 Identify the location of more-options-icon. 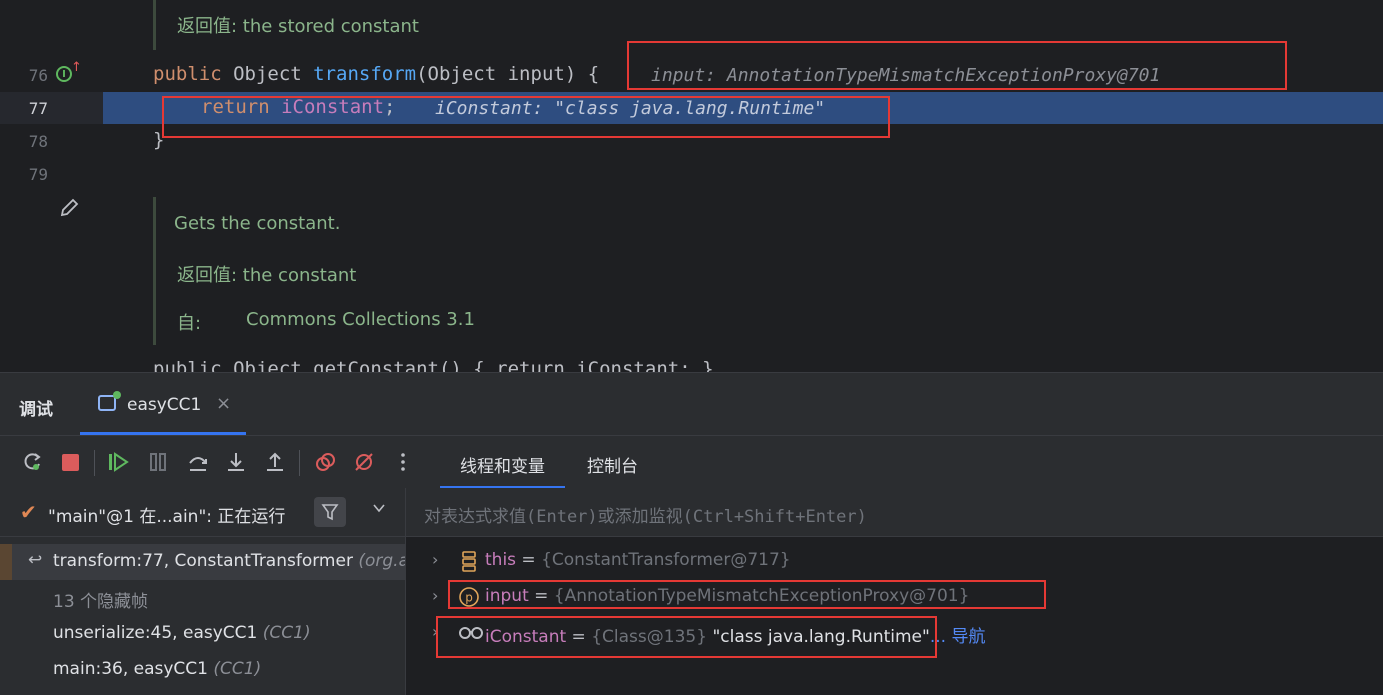
(403, 462).